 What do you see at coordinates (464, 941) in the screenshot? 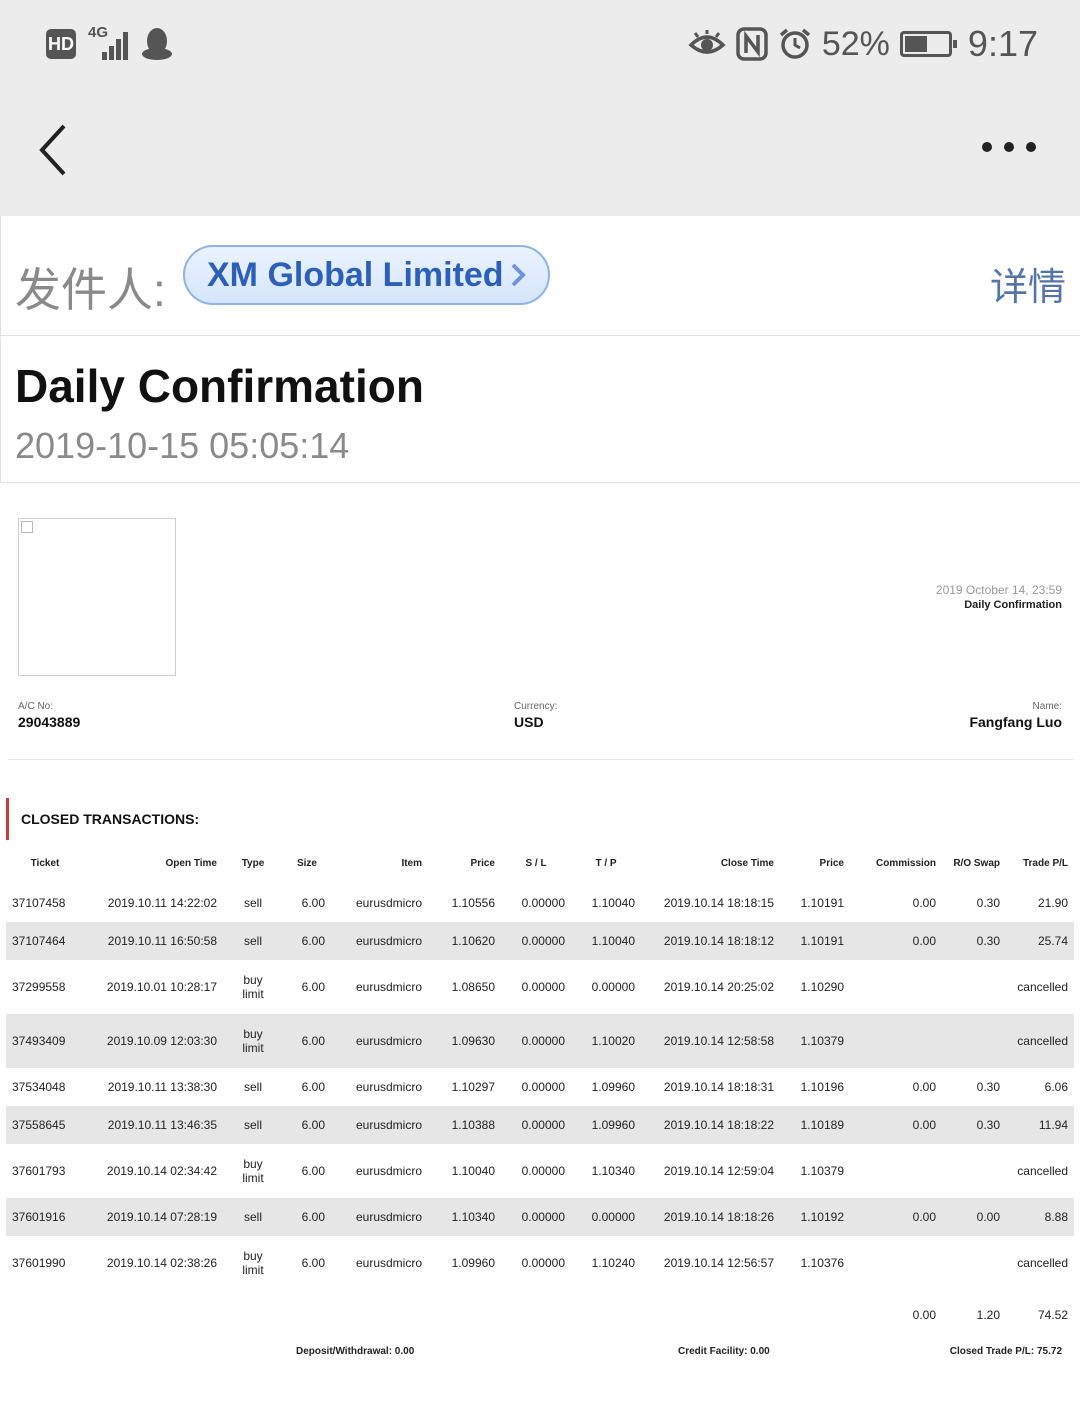
I see `cell-price: 1.10620` at bounding box center [464, 941].